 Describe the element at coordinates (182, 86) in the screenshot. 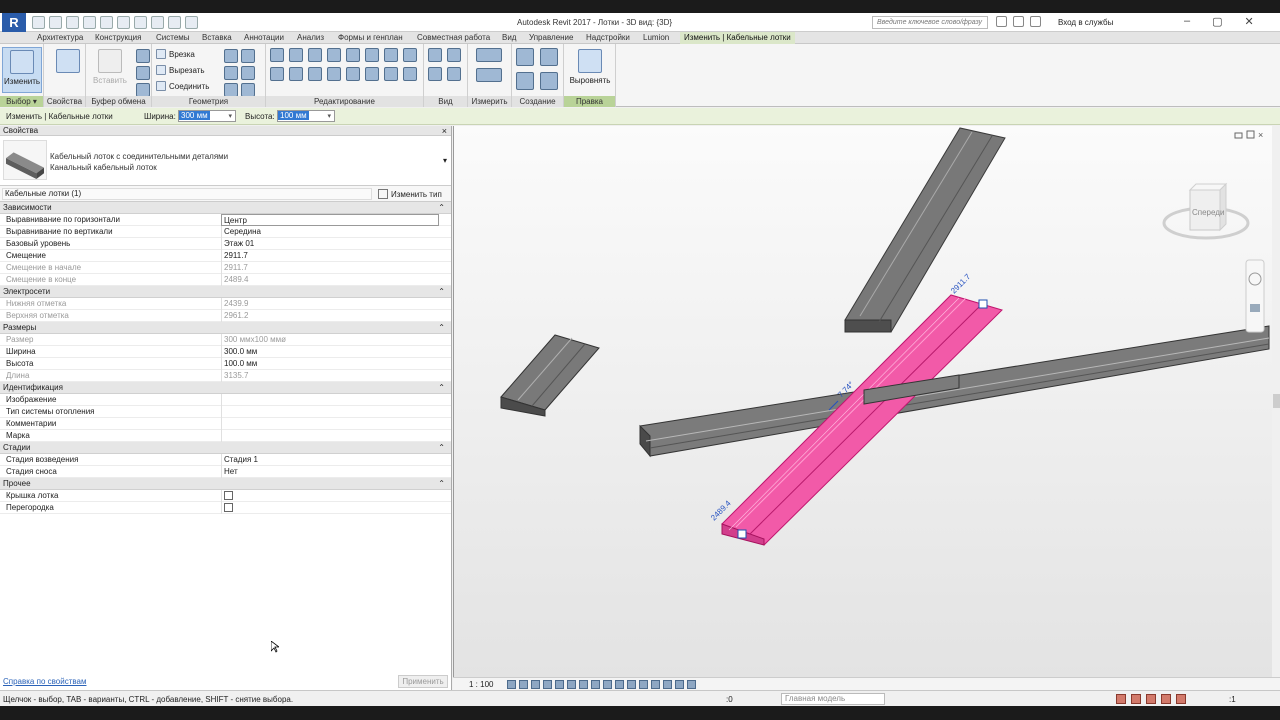

I see `join-button: Соединить` at that location.